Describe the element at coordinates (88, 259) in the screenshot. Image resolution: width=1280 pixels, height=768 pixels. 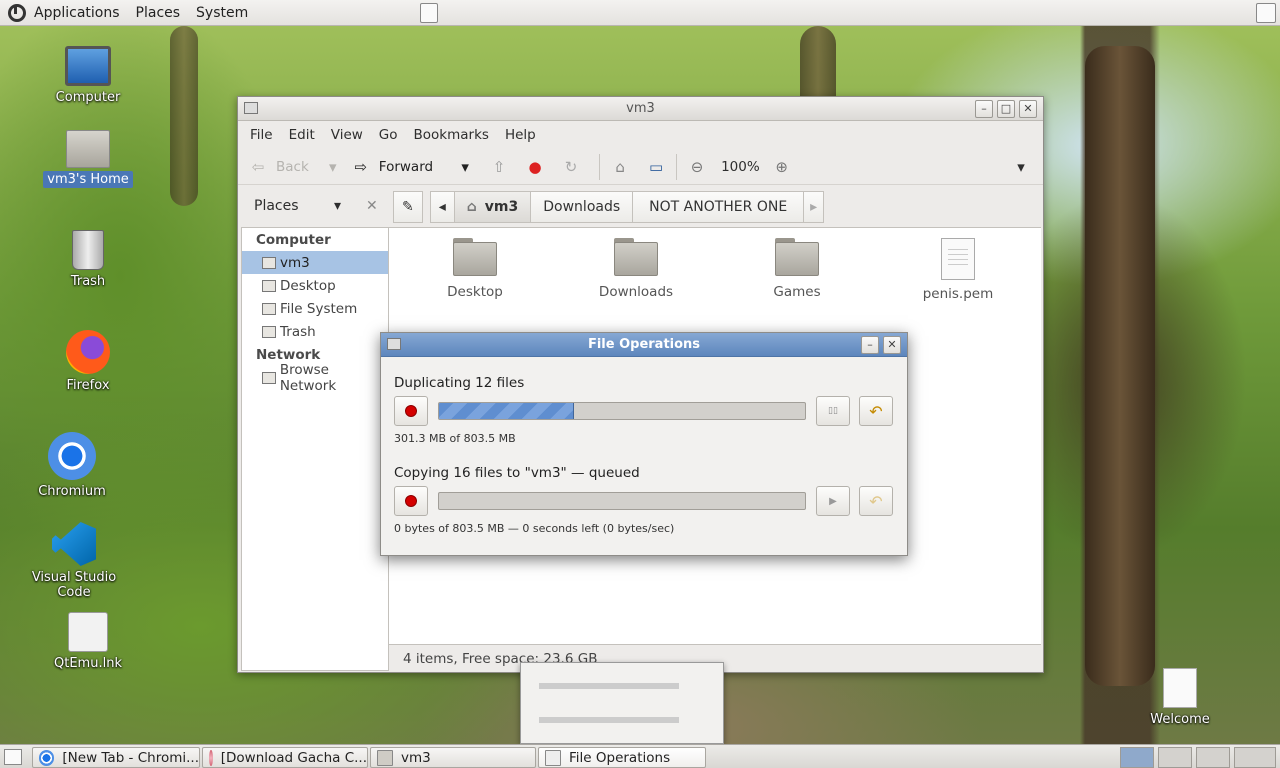
I see `desktop-icon-trash: Trash` at that location.